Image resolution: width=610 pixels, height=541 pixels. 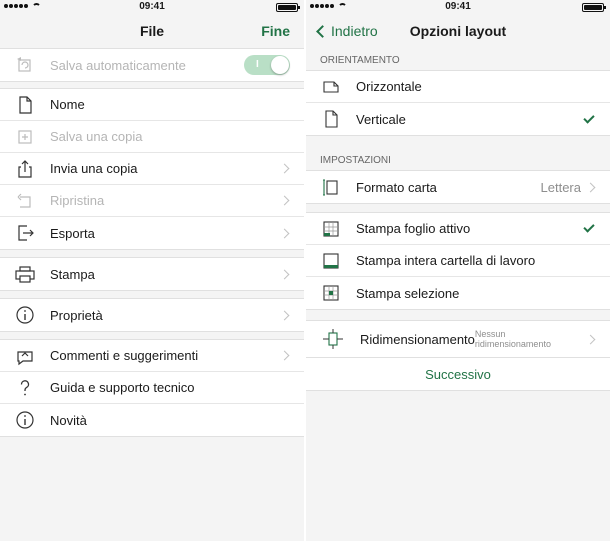 What do you see at coordinates (360, 60) in the screenshot?
I see `orientation-header: ORIENTAMENTO` at bounding box center [360, 60].